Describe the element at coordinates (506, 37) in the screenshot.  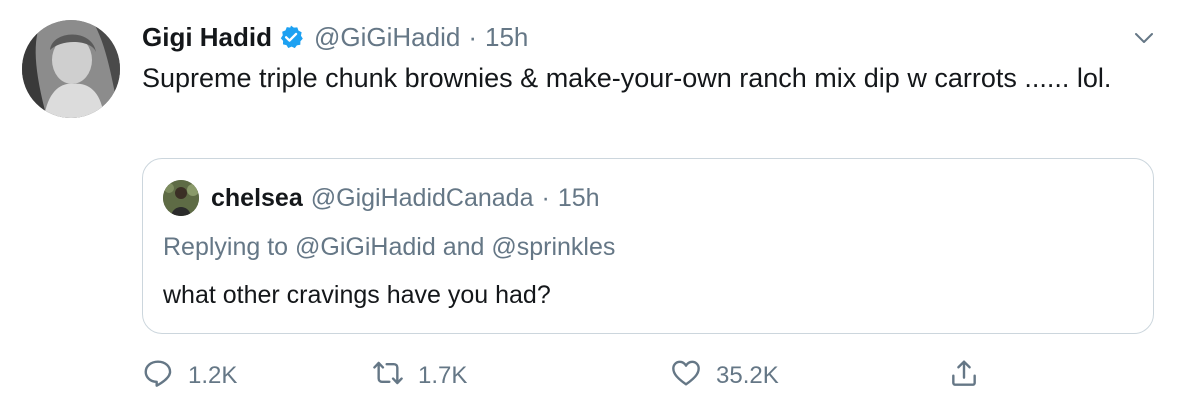
I see `timestamp: 15h` at that location.